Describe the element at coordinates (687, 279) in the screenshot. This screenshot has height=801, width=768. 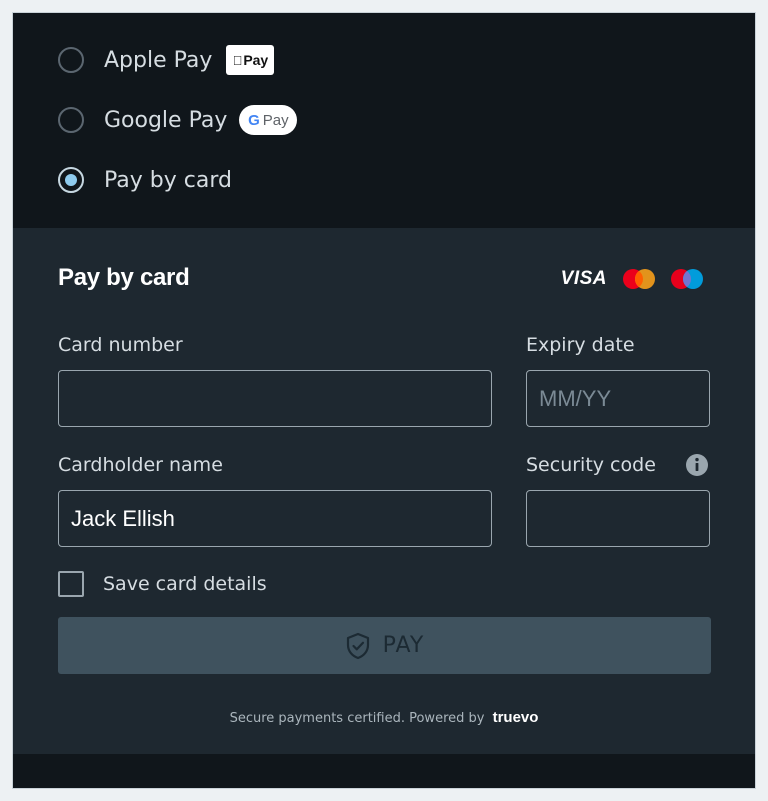
I see `maestro-logo-icon` at that location.